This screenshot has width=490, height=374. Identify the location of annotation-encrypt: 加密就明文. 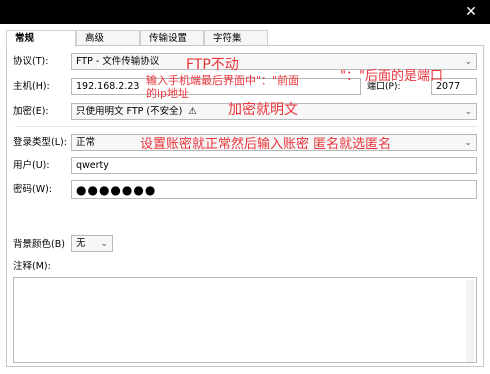
(263, 110).